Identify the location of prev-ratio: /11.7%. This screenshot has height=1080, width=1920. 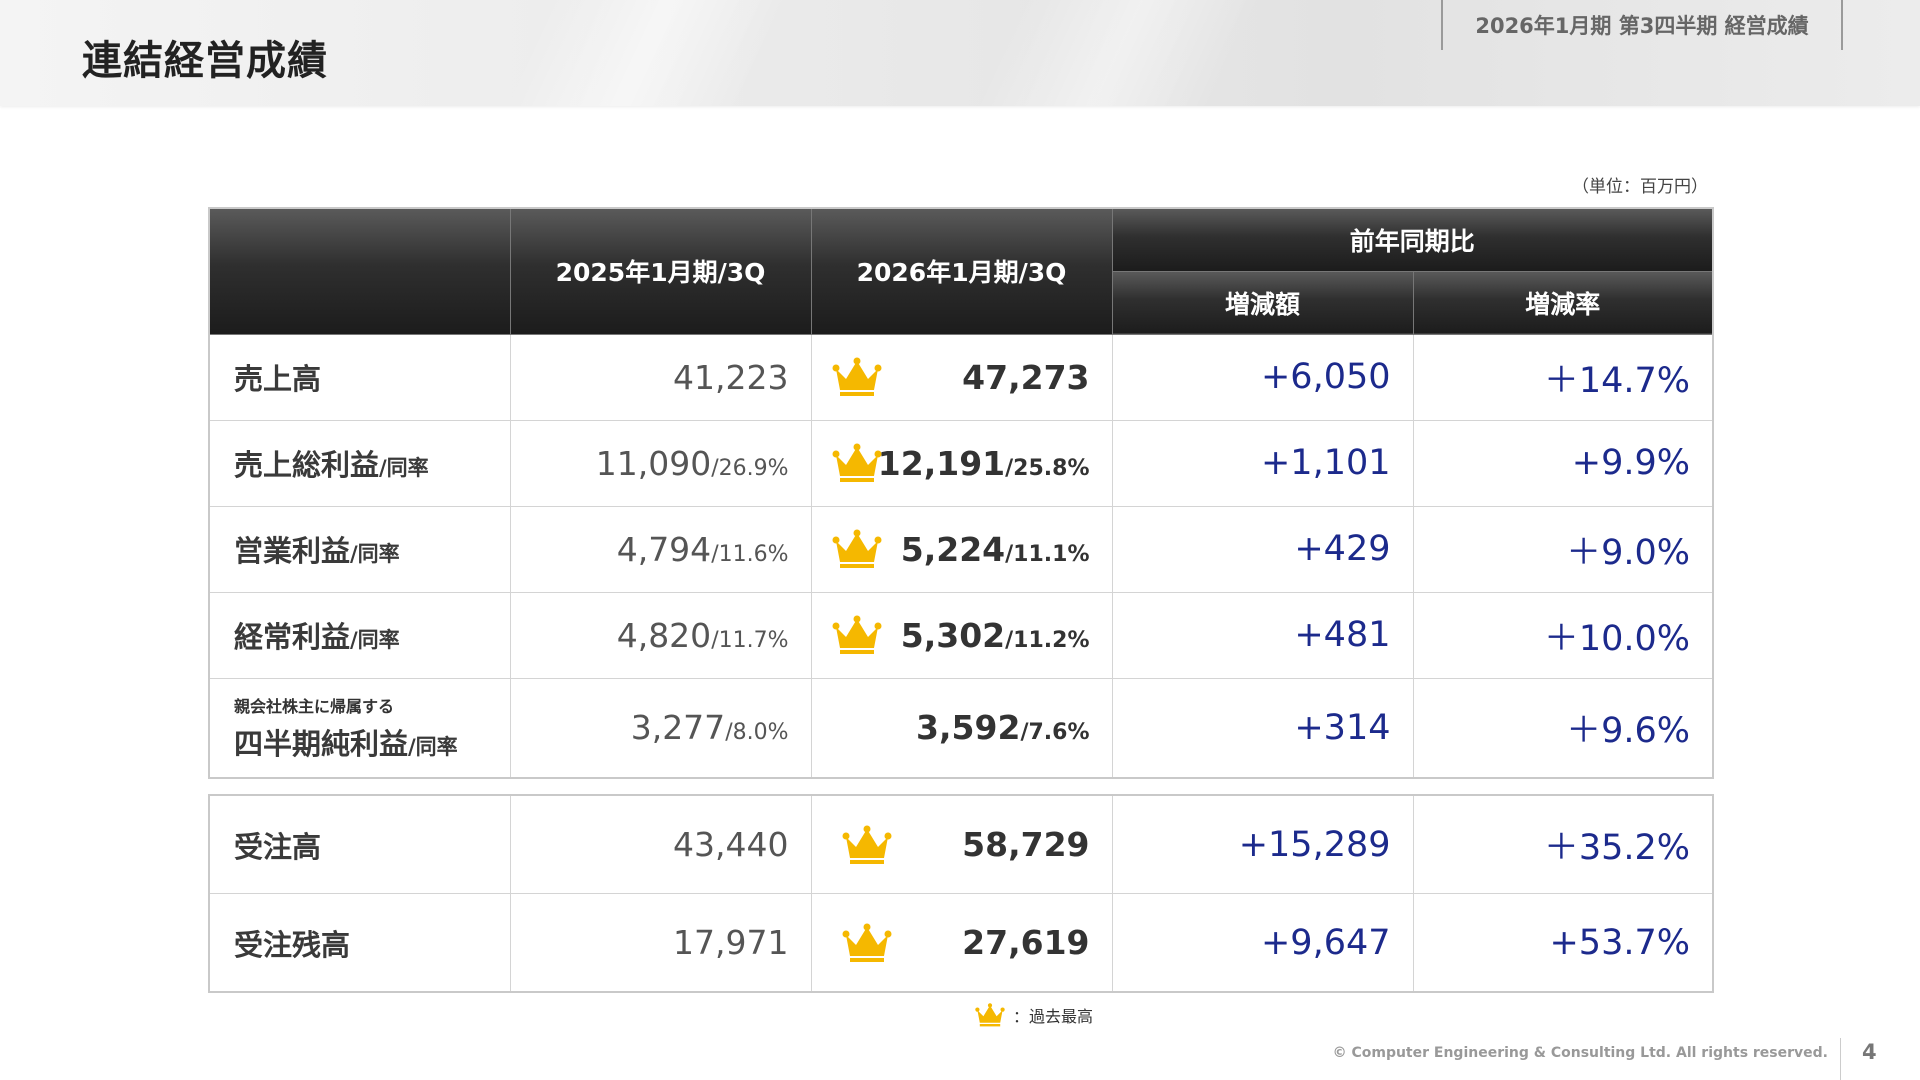
(750, 640).